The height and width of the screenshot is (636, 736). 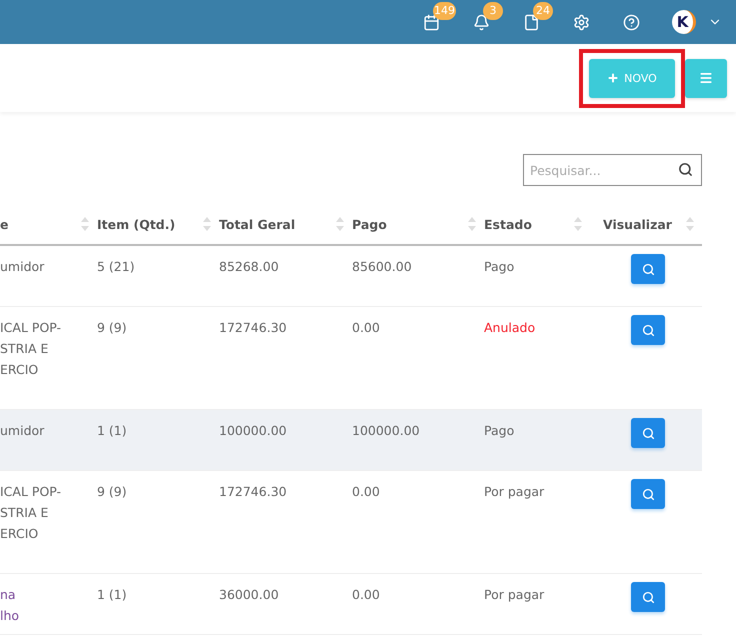 What do you see at coordinates (493, 11) in the screenshot?
I see `count-badge: 3` at bounding box center [493, 11].